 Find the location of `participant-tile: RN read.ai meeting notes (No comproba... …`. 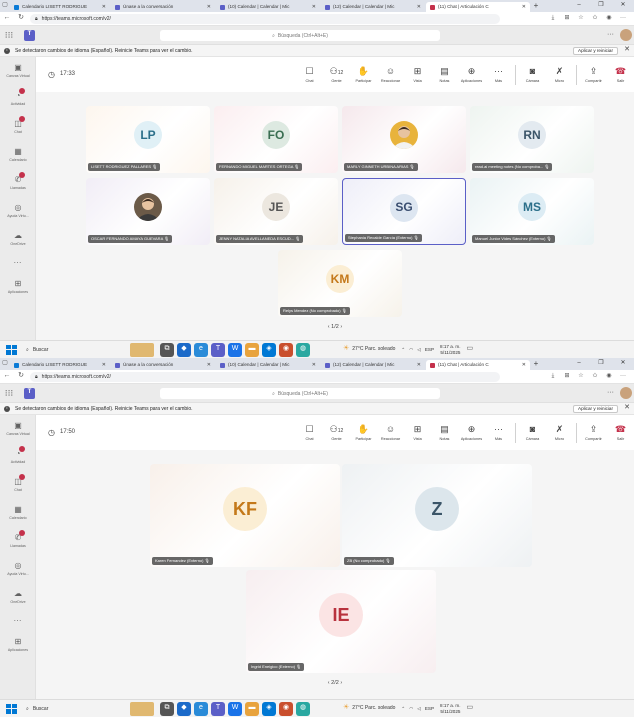

participant-tile: RN read.ai meeting notes (No comproba... … is located at coordinates (532, 139).